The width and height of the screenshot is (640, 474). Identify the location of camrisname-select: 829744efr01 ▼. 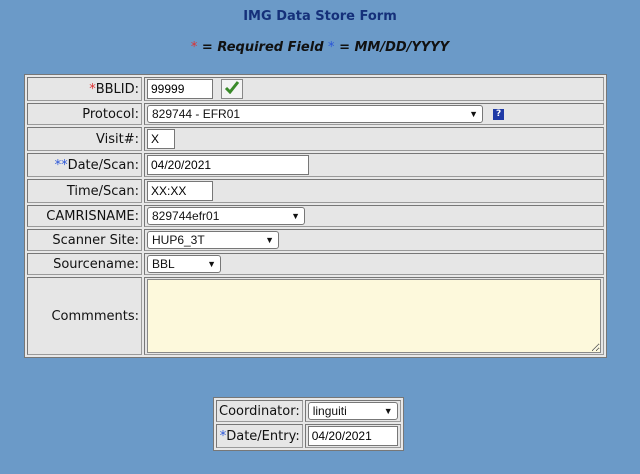
(226, 216).